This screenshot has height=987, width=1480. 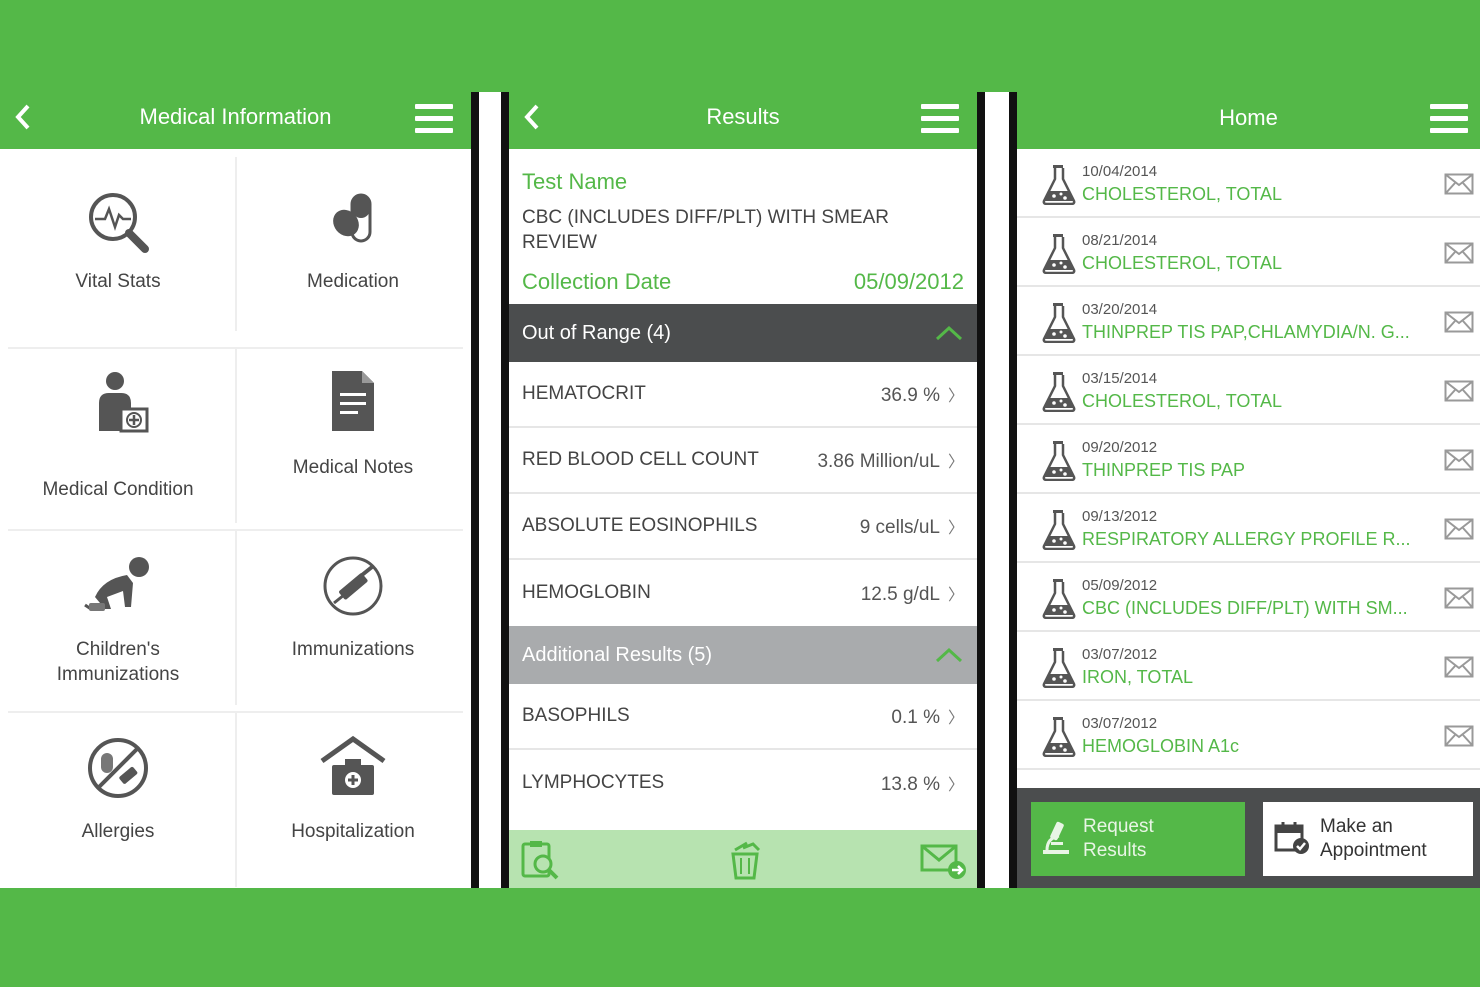 I want to click on tile-immunizations: Immunizations, so click(x=353, y=607).